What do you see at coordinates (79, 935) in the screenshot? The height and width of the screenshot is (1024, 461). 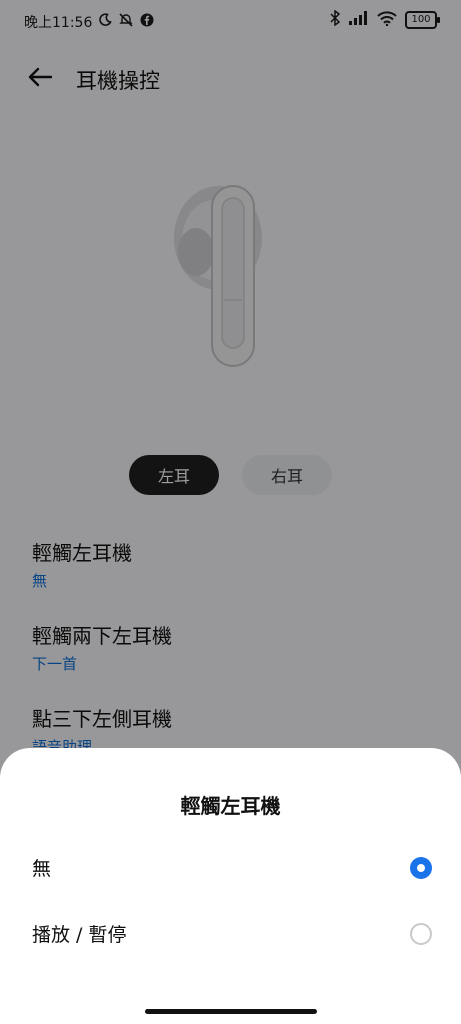 I see `option-label: 播放 / 暫停` at bounding box center [79, 935].